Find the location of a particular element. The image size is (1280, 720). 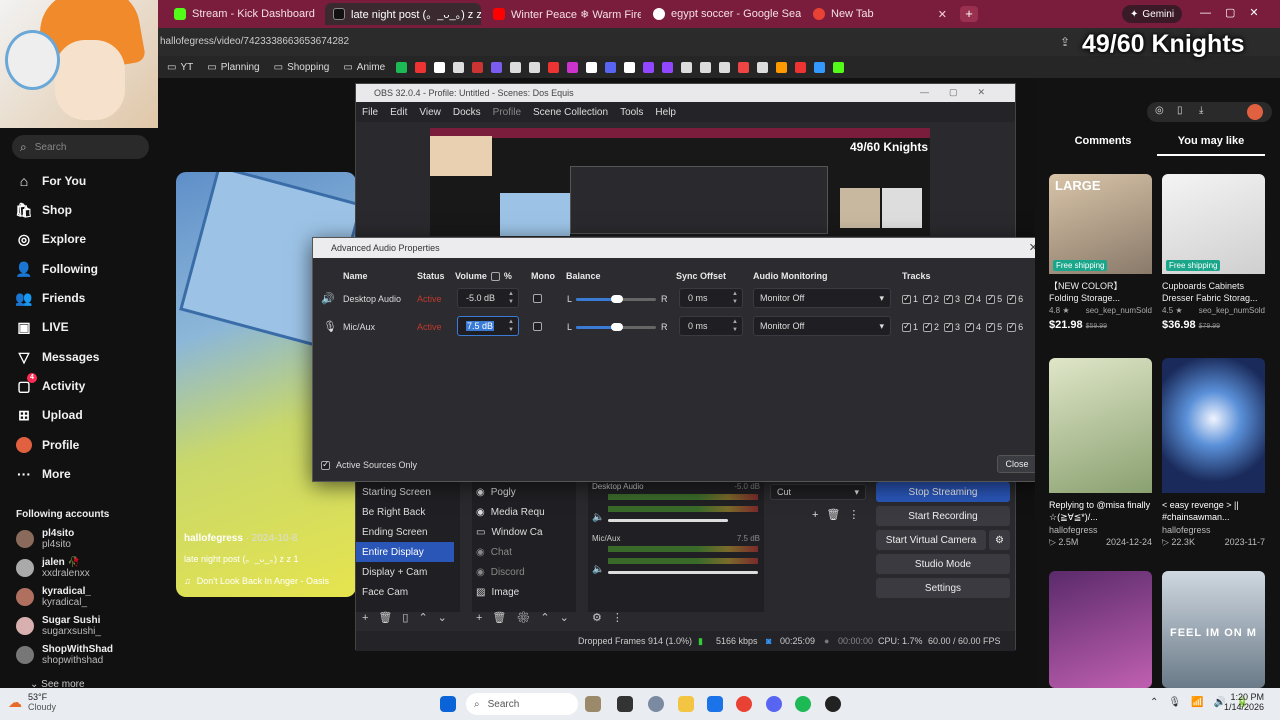

sync-offset-spinbox: 0 ms ▲ ▼ is located at coordinates (711, 326).